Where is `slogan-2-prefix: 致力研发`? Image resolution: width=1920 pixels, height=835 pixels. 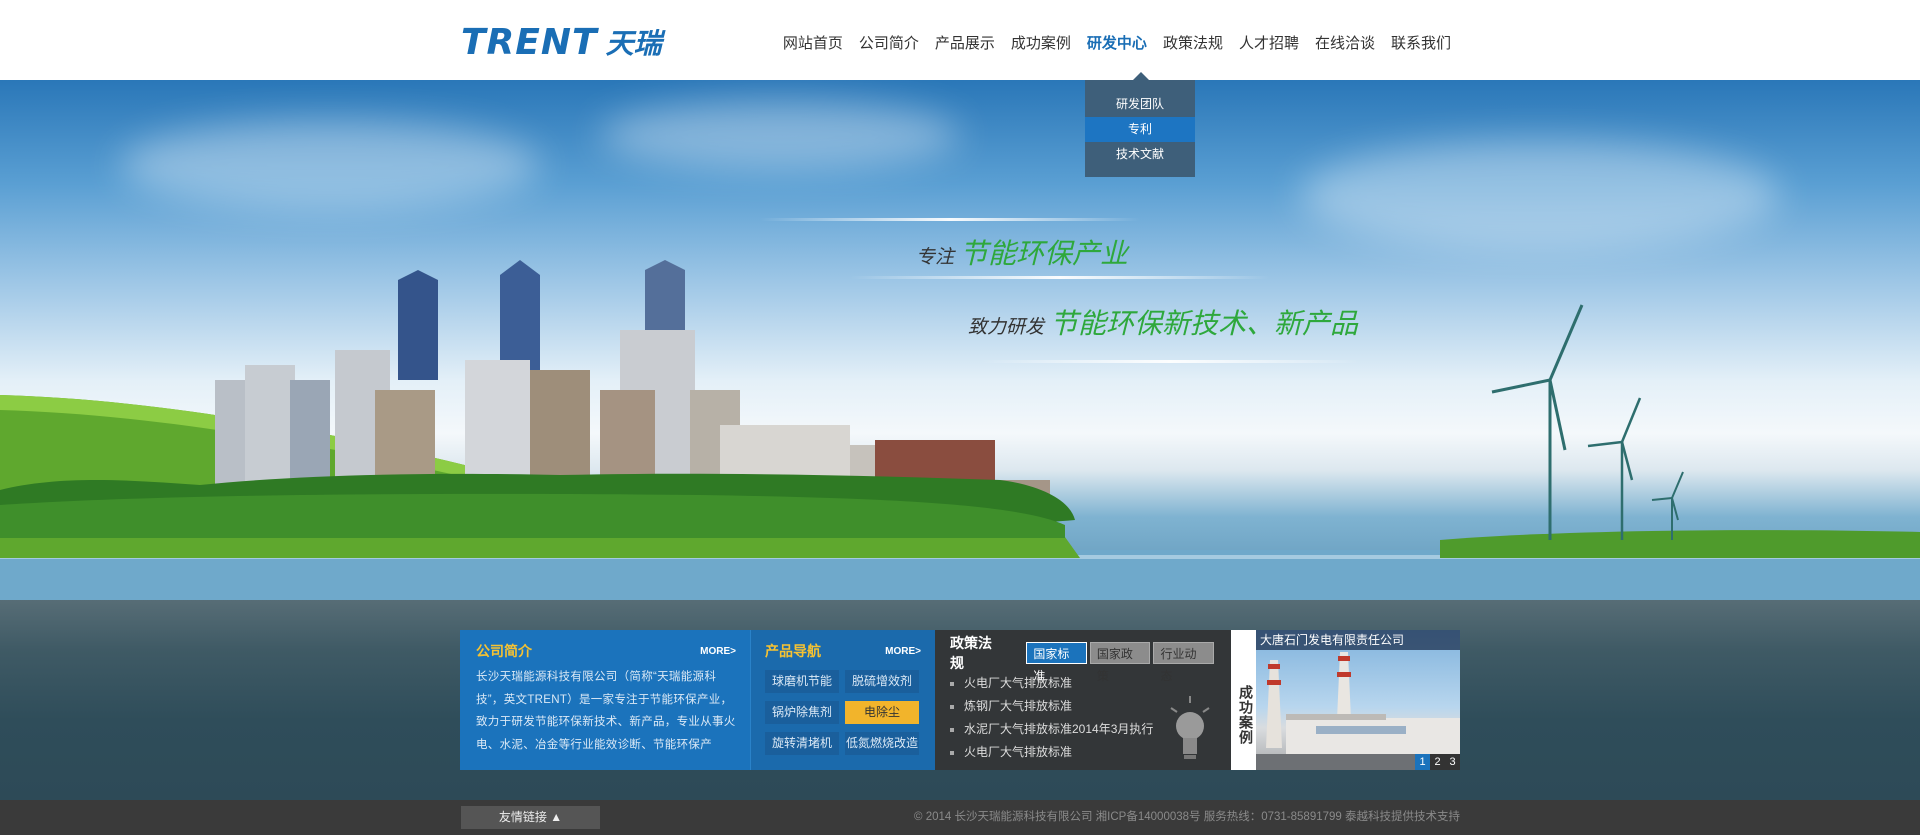 slogan-2-prefix: 致力研发 is located at coordinates (1006, 327).